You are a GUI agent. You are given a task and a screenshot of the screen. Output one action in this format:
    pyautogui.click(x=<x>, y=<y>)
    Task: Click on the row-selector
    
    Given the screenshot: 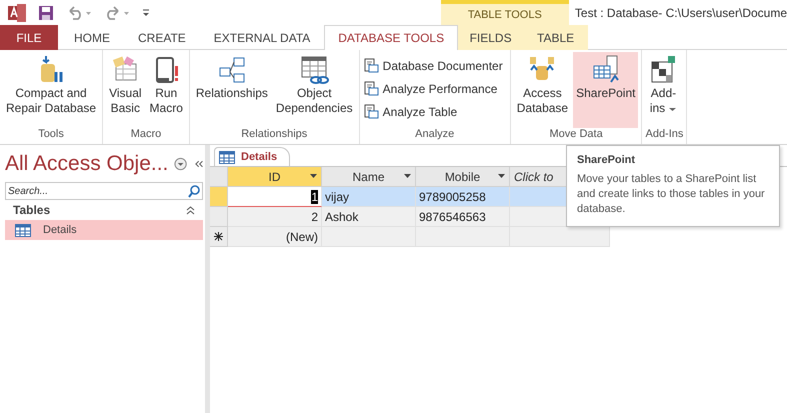 What is the action you would take?
    pyautogui.click(x=219, y=237)
    